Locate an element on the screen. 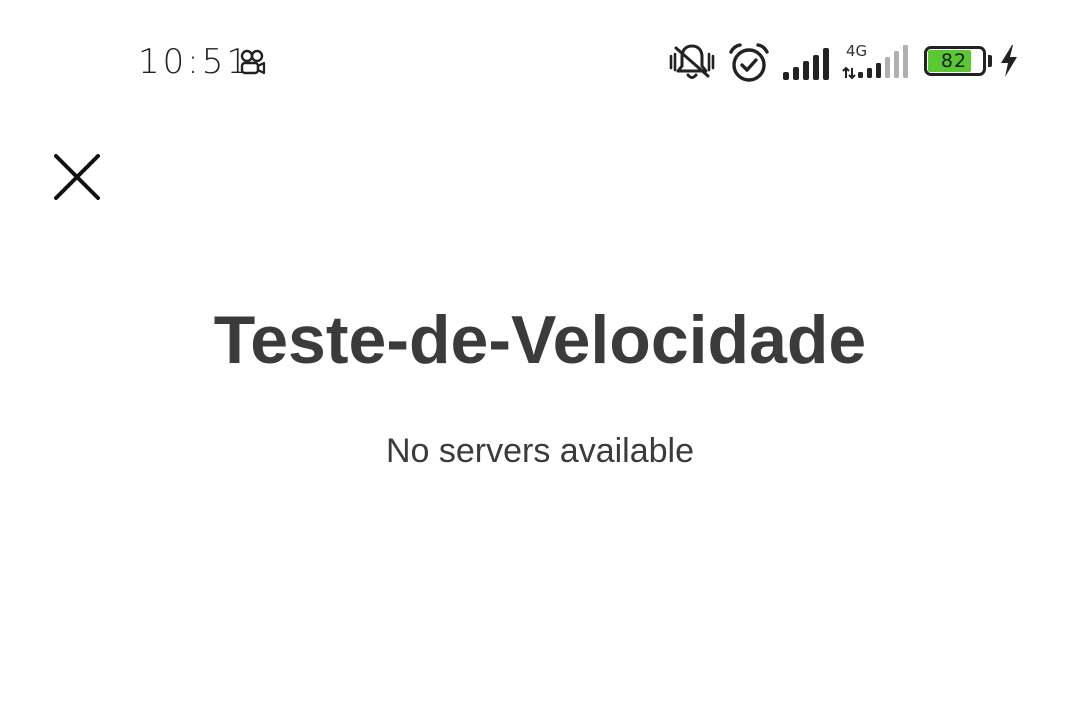 This screenshot has width=1080, height=716. battery-cap is located at coordinates (990, 61).